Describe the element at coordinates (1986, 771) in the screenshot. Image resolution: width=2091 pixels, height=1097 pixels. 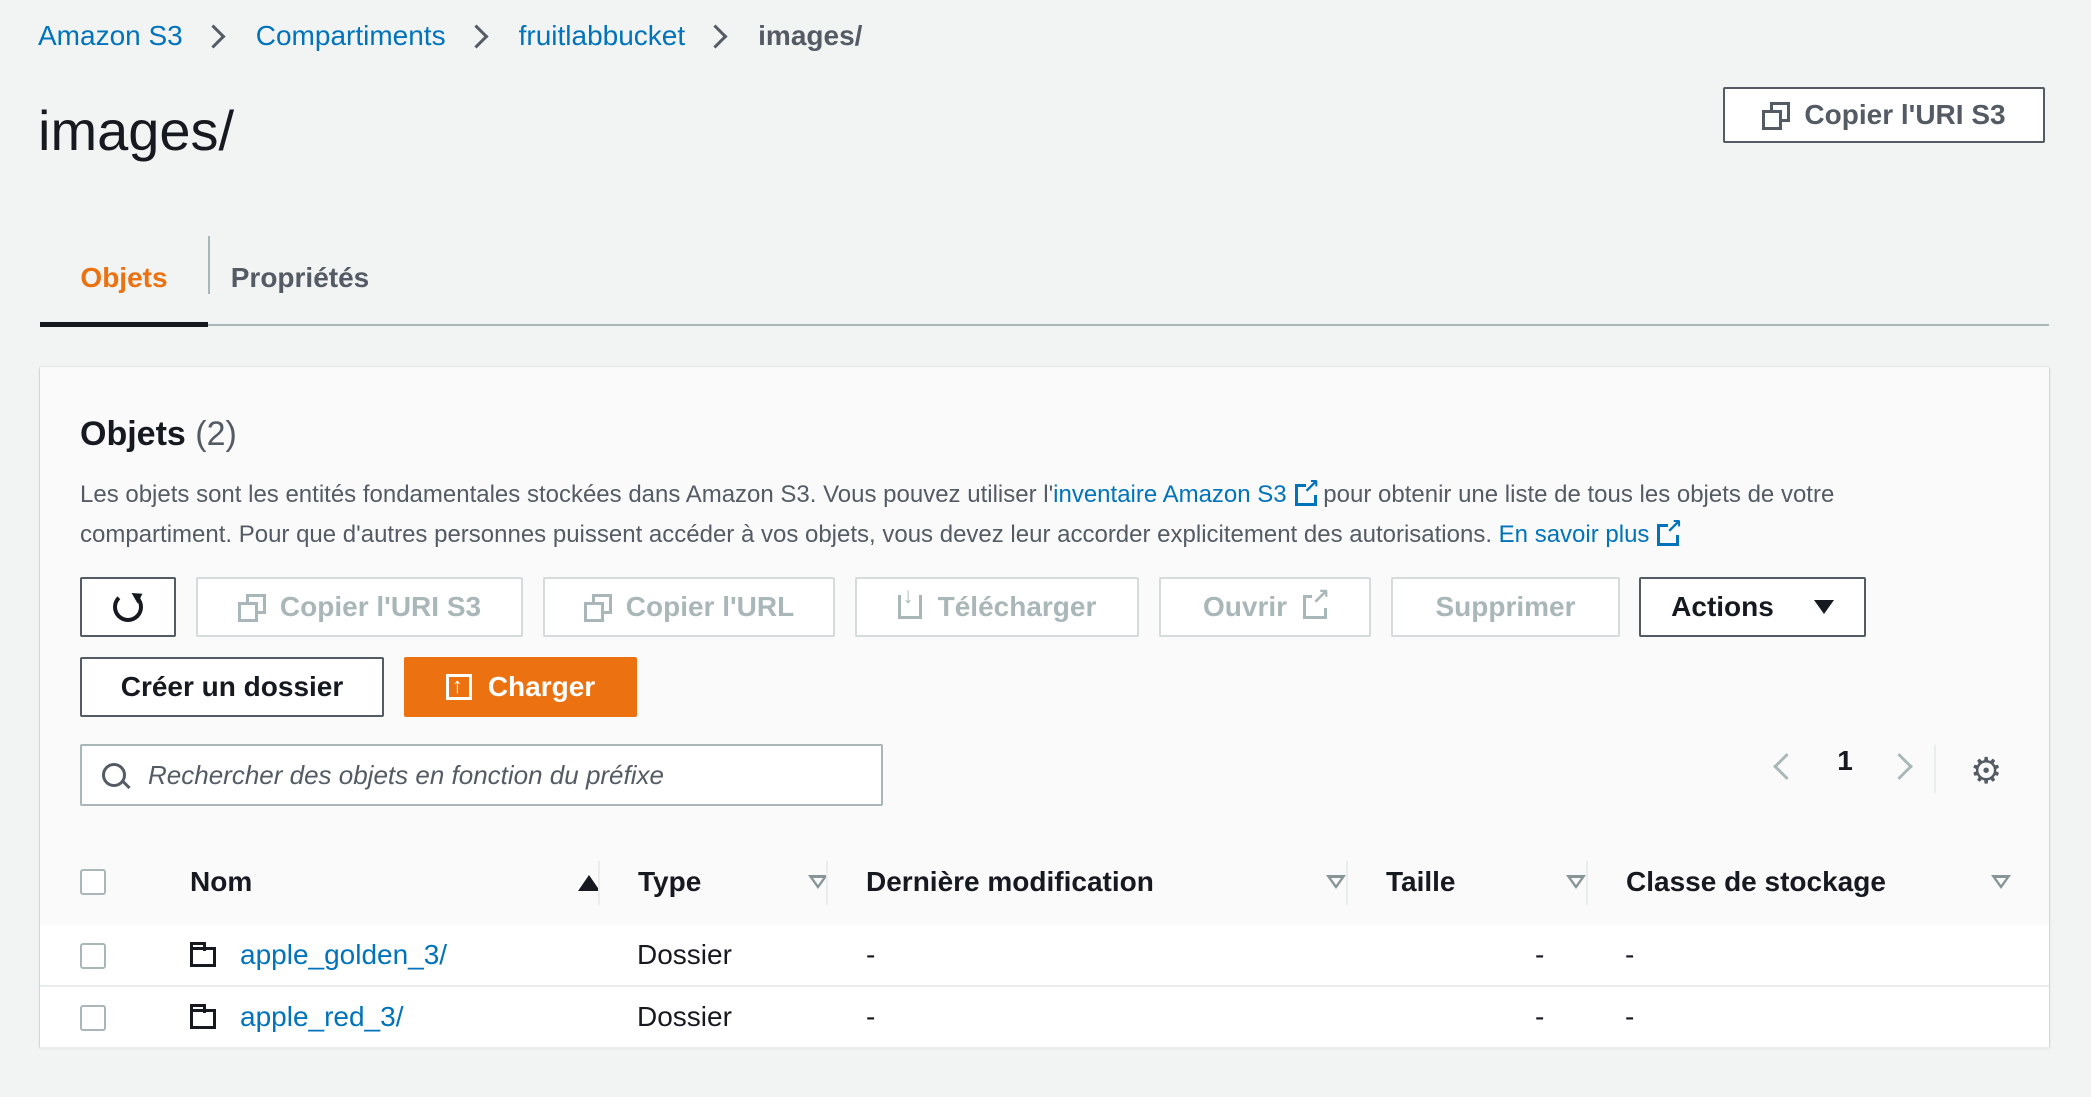
I see `gear-icon: ⚙` at that location.